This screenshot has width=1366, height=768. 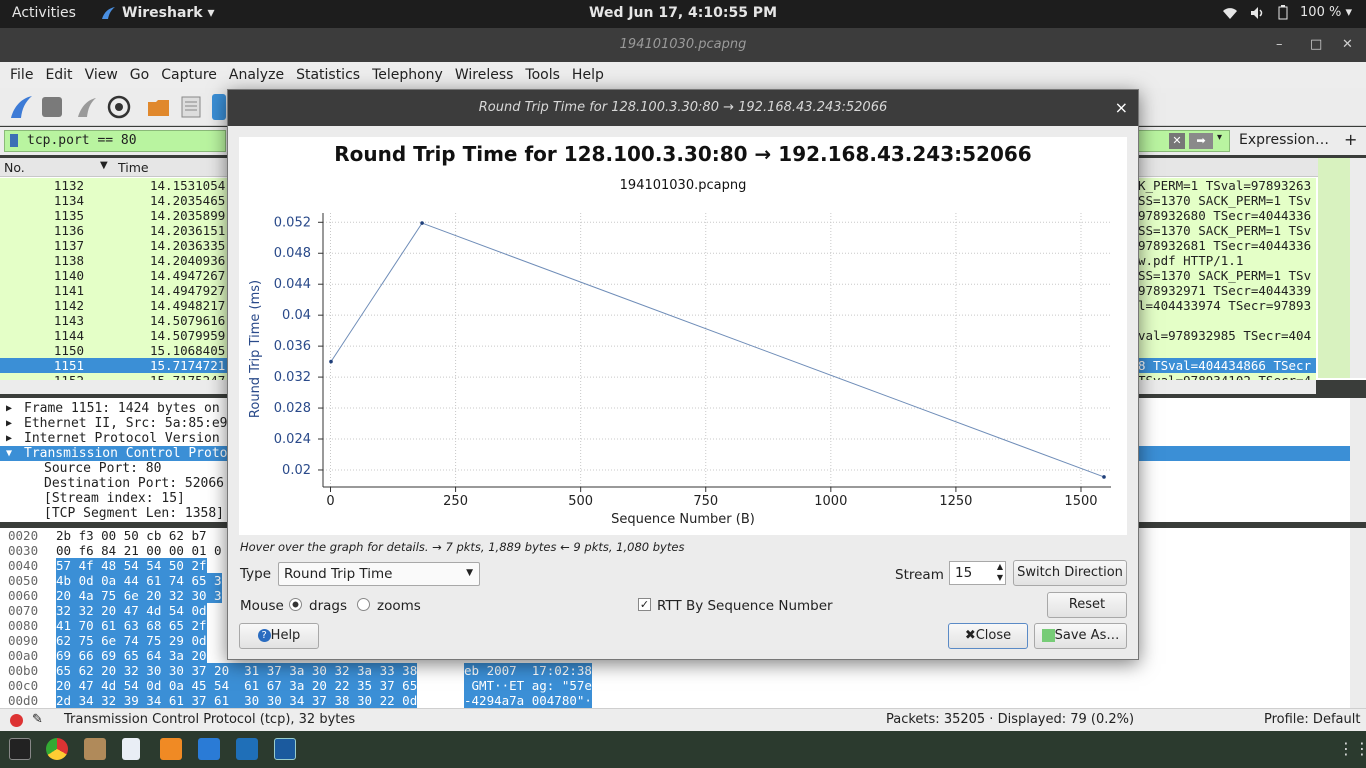 What do you see at coordinates (1177, 141) in the screenshot?
I see `clear-filter-icon: ✕` at bounding box center [1177, 141].